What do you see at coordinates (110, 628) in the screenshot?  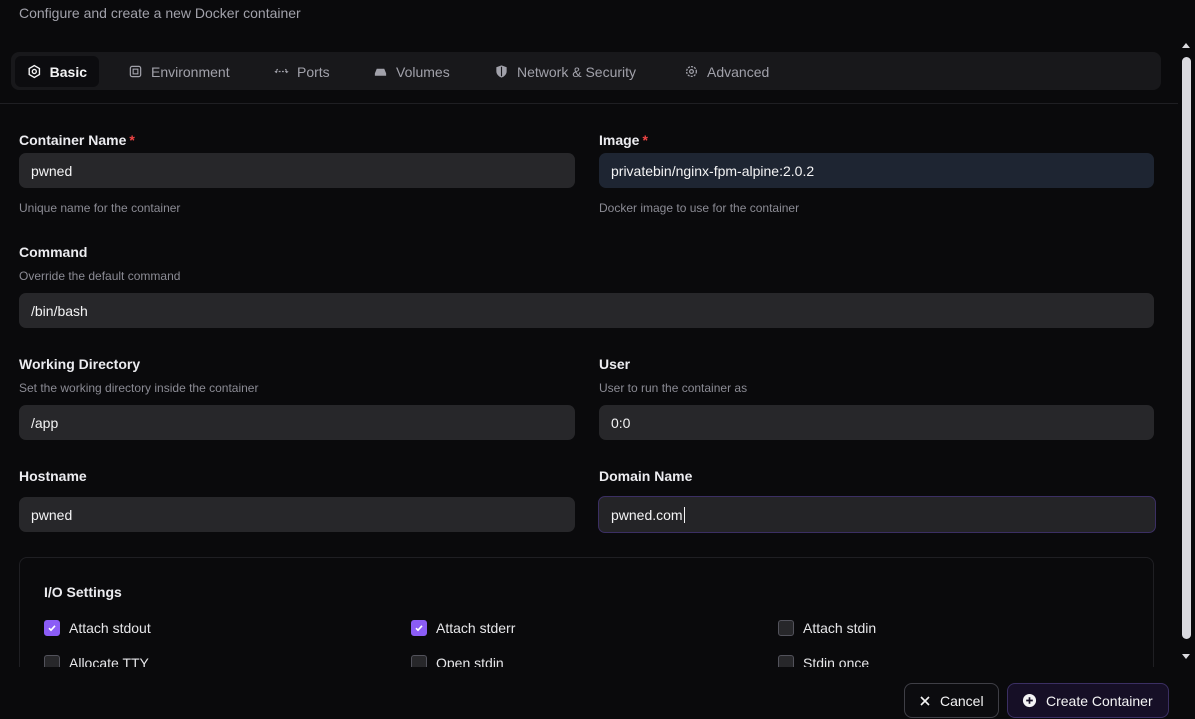 I see `checkbox-label: Attach stdout` at bounding box center [110, 628].